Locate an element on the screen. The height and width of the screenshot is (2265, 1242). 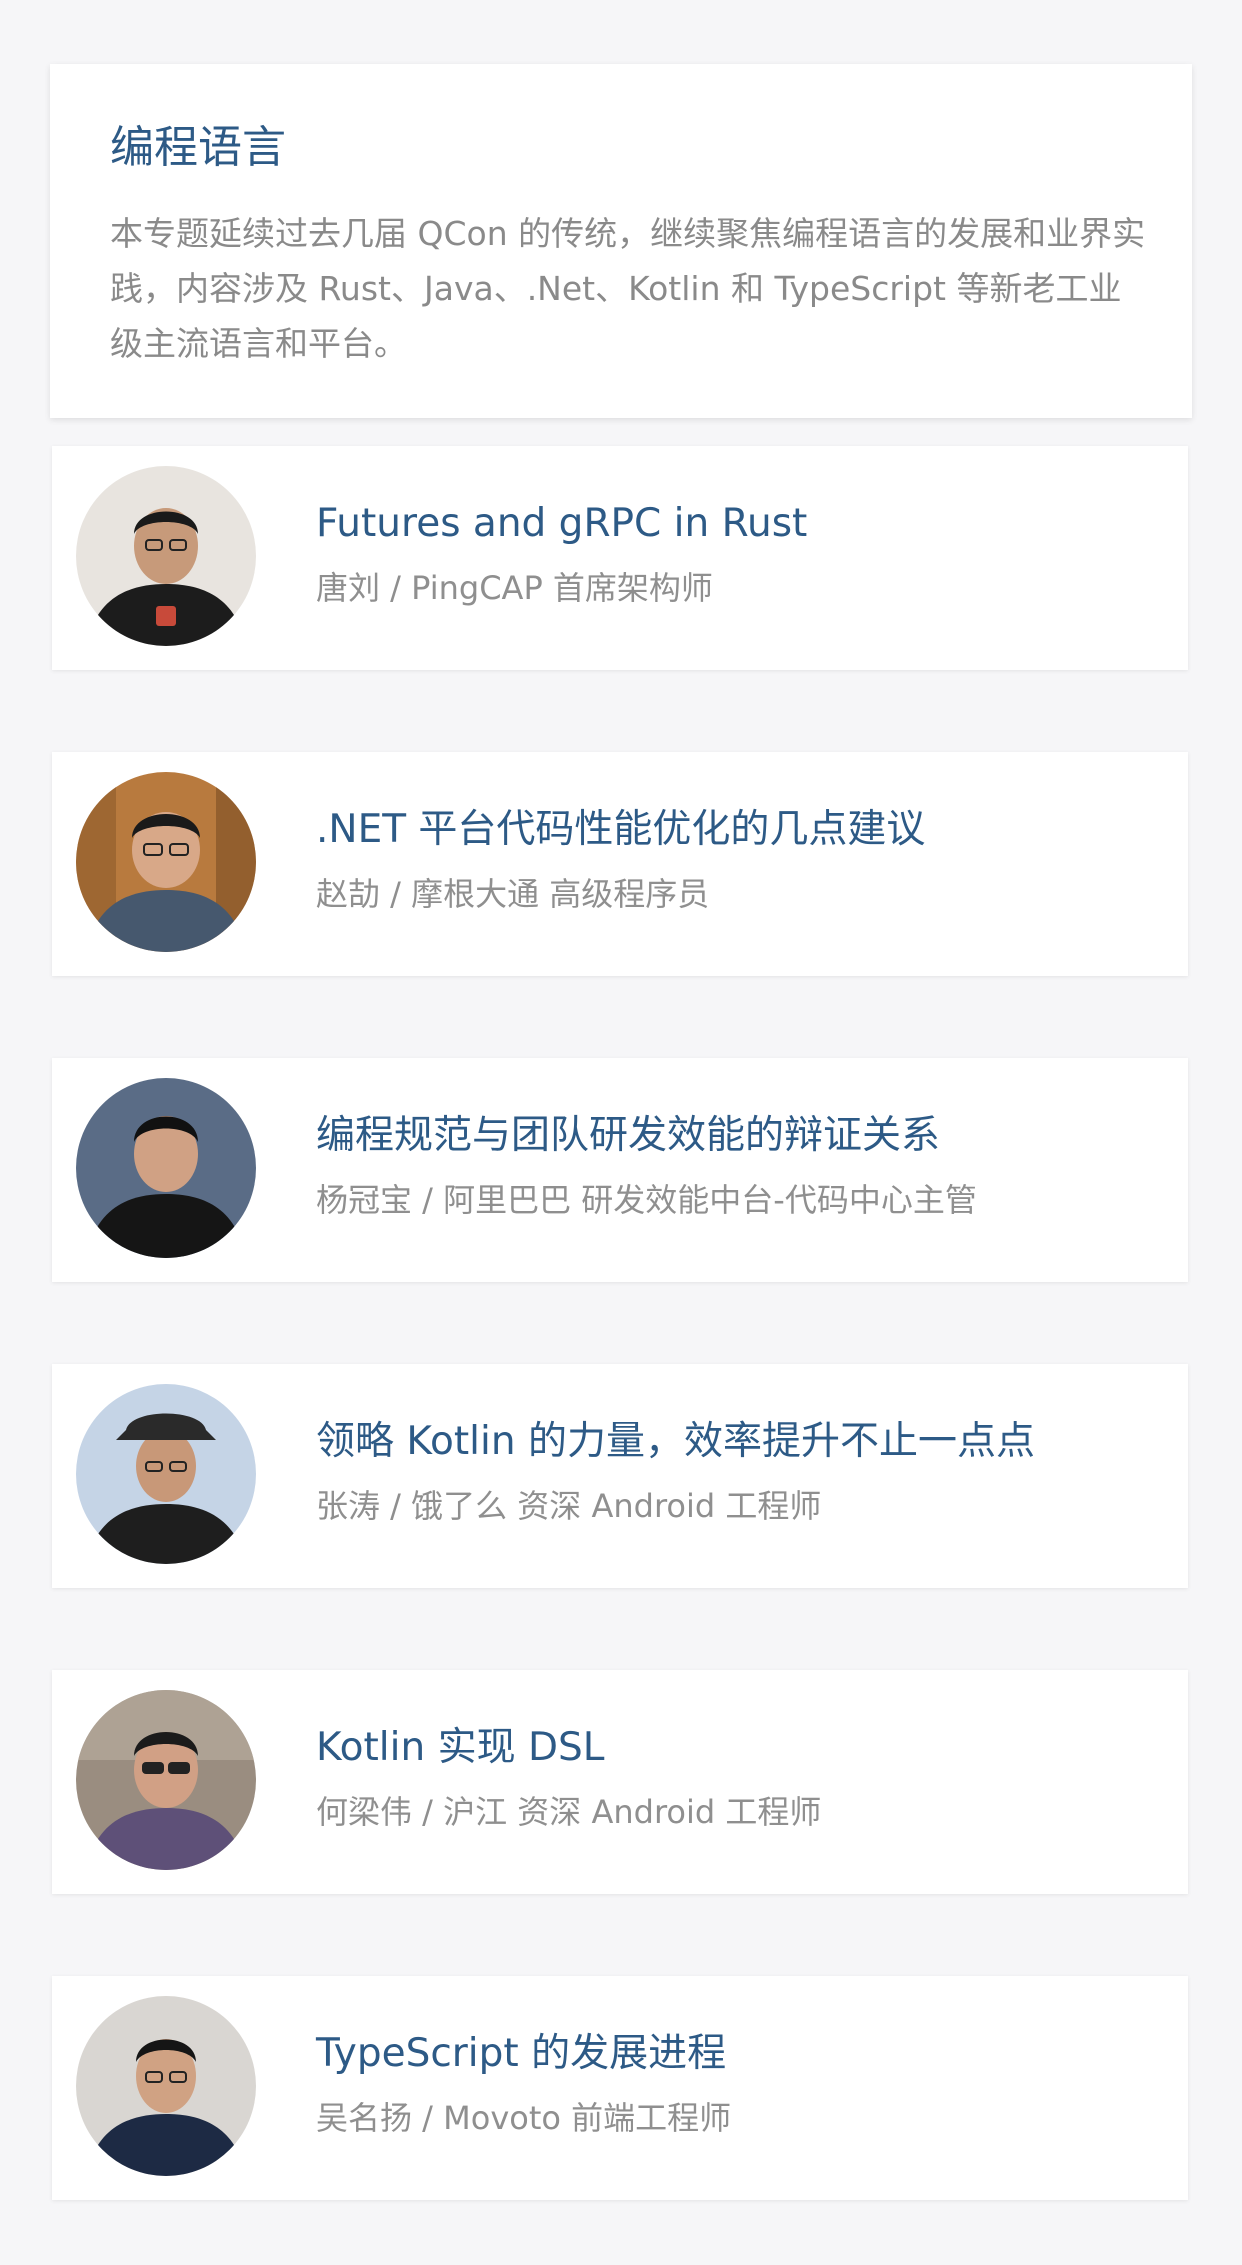
talk-speaker: 杨冠宝 / 阿里巴巴 研发效能中台-代码中心主管 is located at coordinates (646, 1200).